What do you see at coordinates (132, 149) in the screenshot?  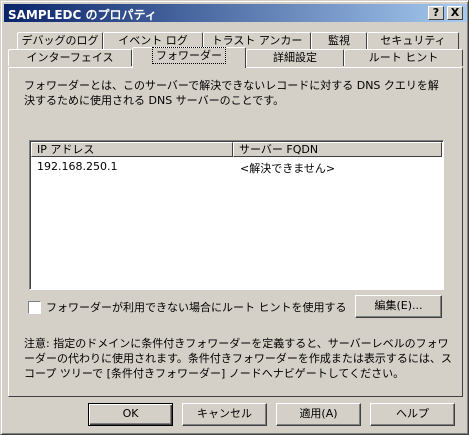 I see `column-header-ip: IP アドレス` at bounding box center [132, 149].